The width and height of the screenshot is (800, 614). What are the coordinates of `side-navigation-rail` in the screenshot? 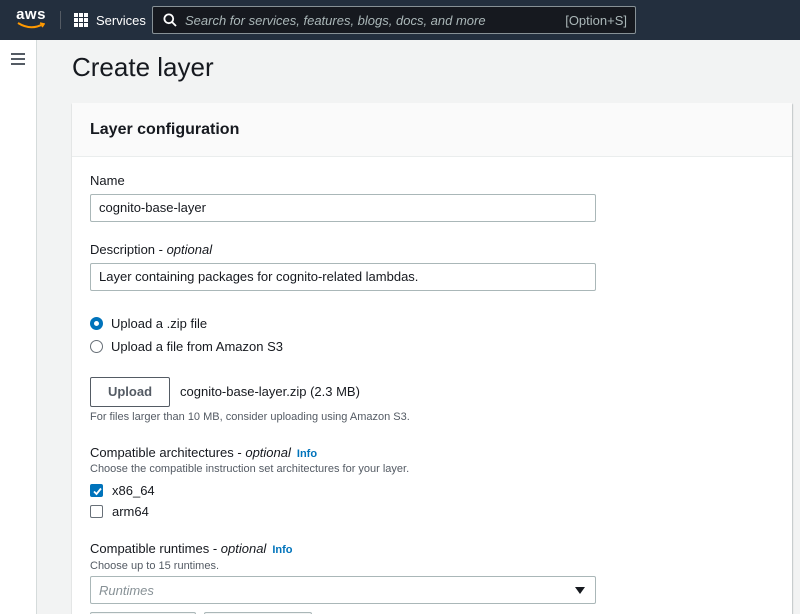 It's located at (18, 327).